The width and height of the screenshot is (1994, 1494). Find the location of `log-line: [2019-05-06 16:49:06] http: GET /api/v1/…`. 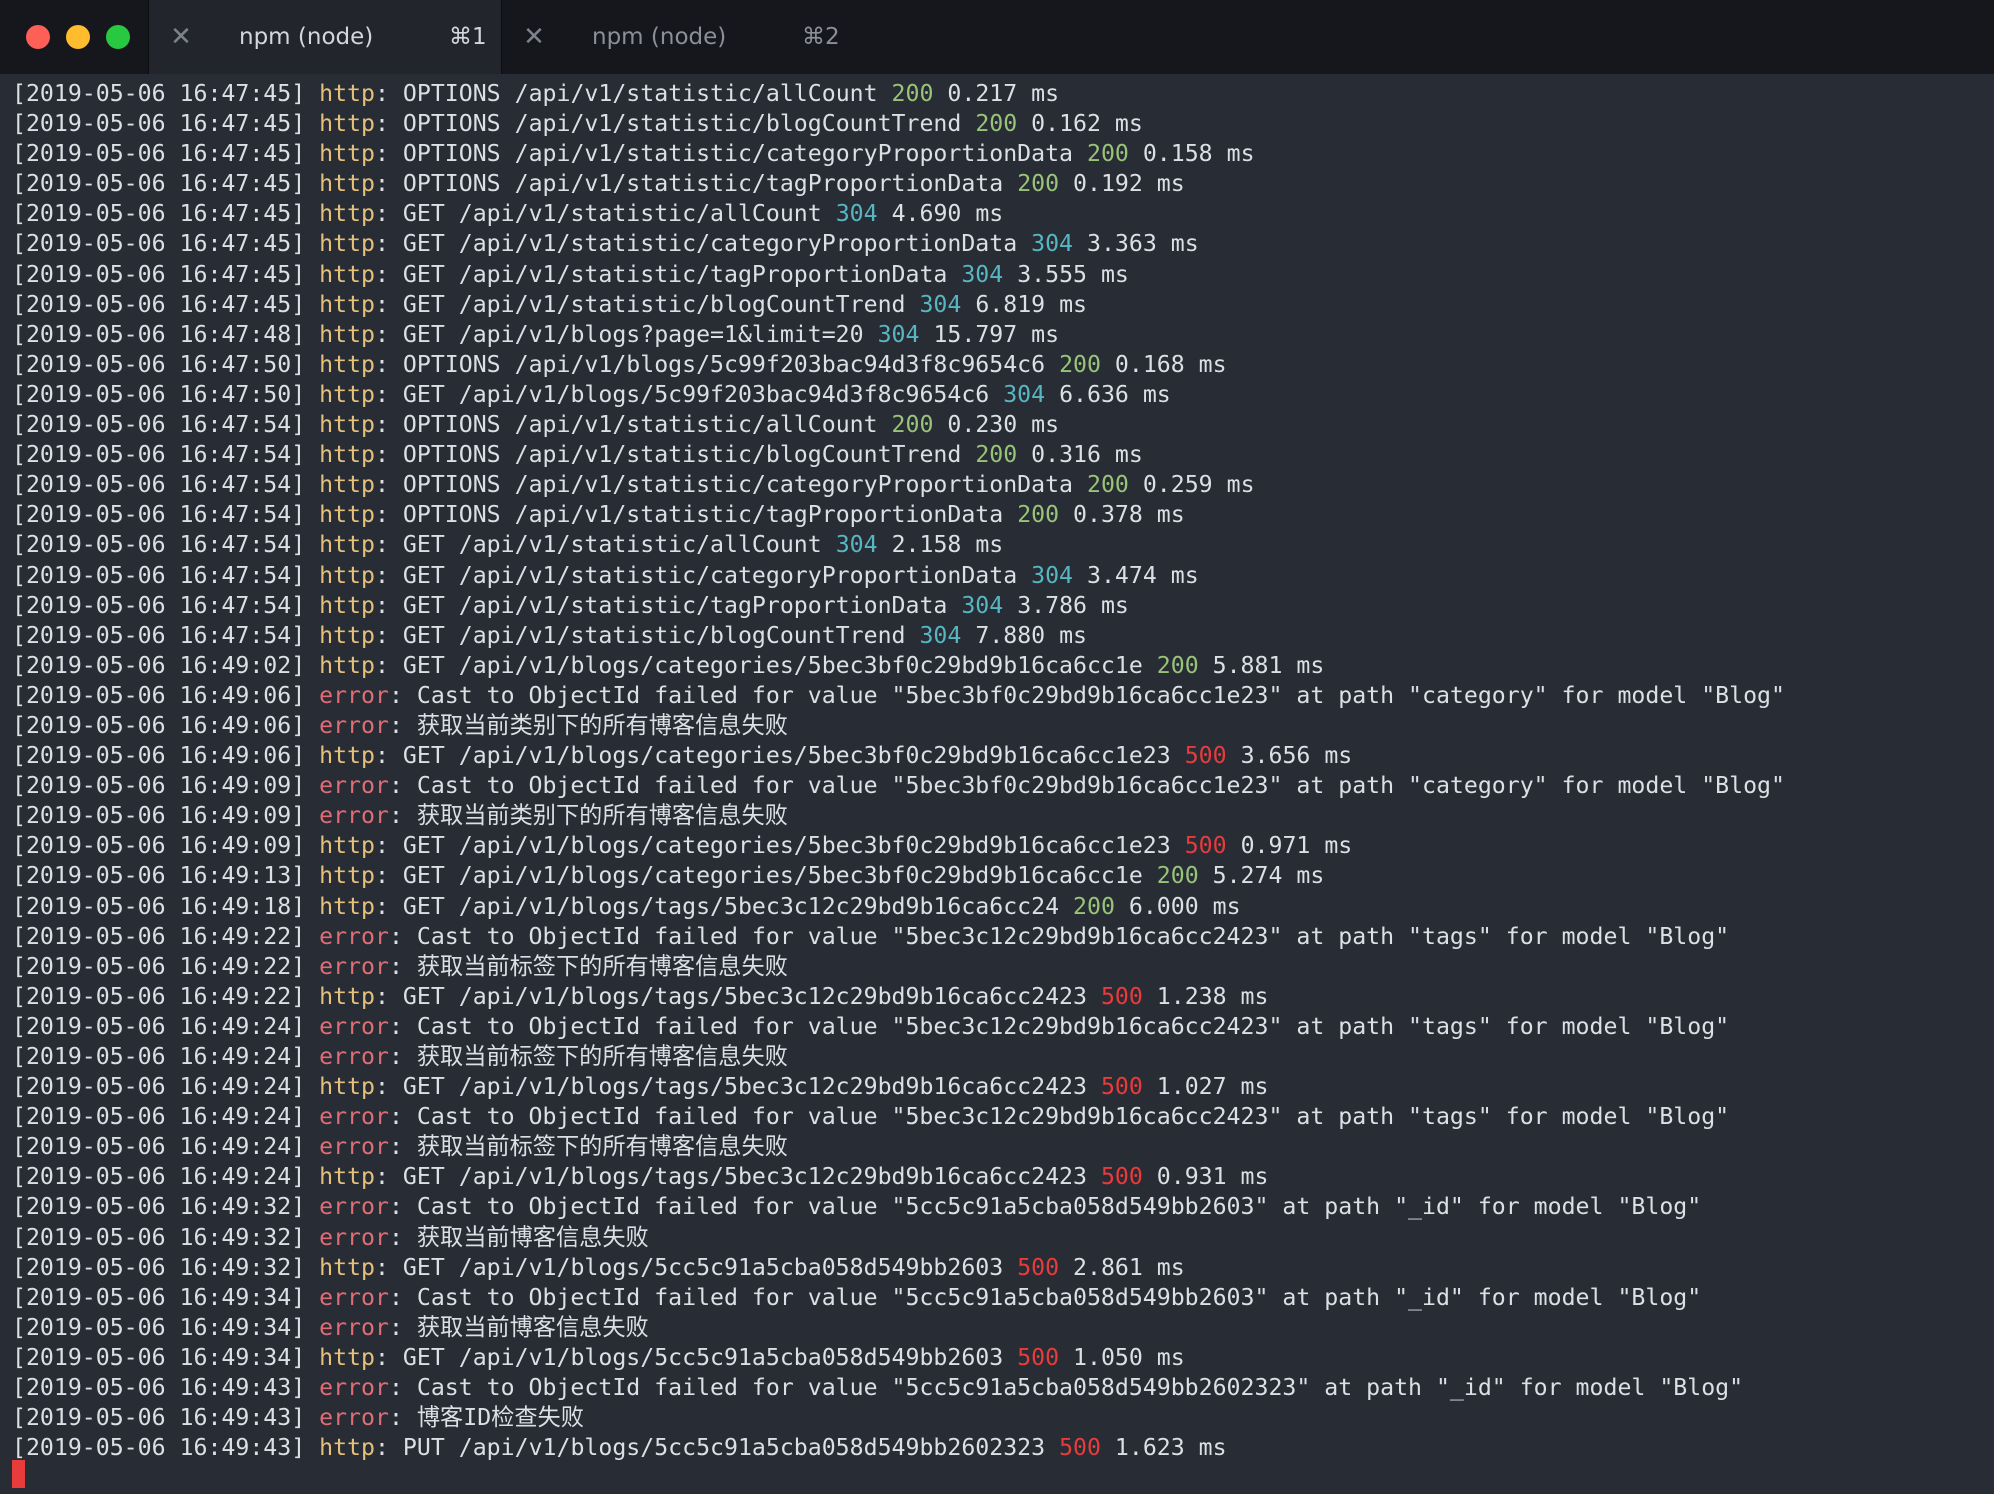

log-line: [2019-05-06 16:49:06] http: GET /api/v1/… is located at coordinates (682, 756).